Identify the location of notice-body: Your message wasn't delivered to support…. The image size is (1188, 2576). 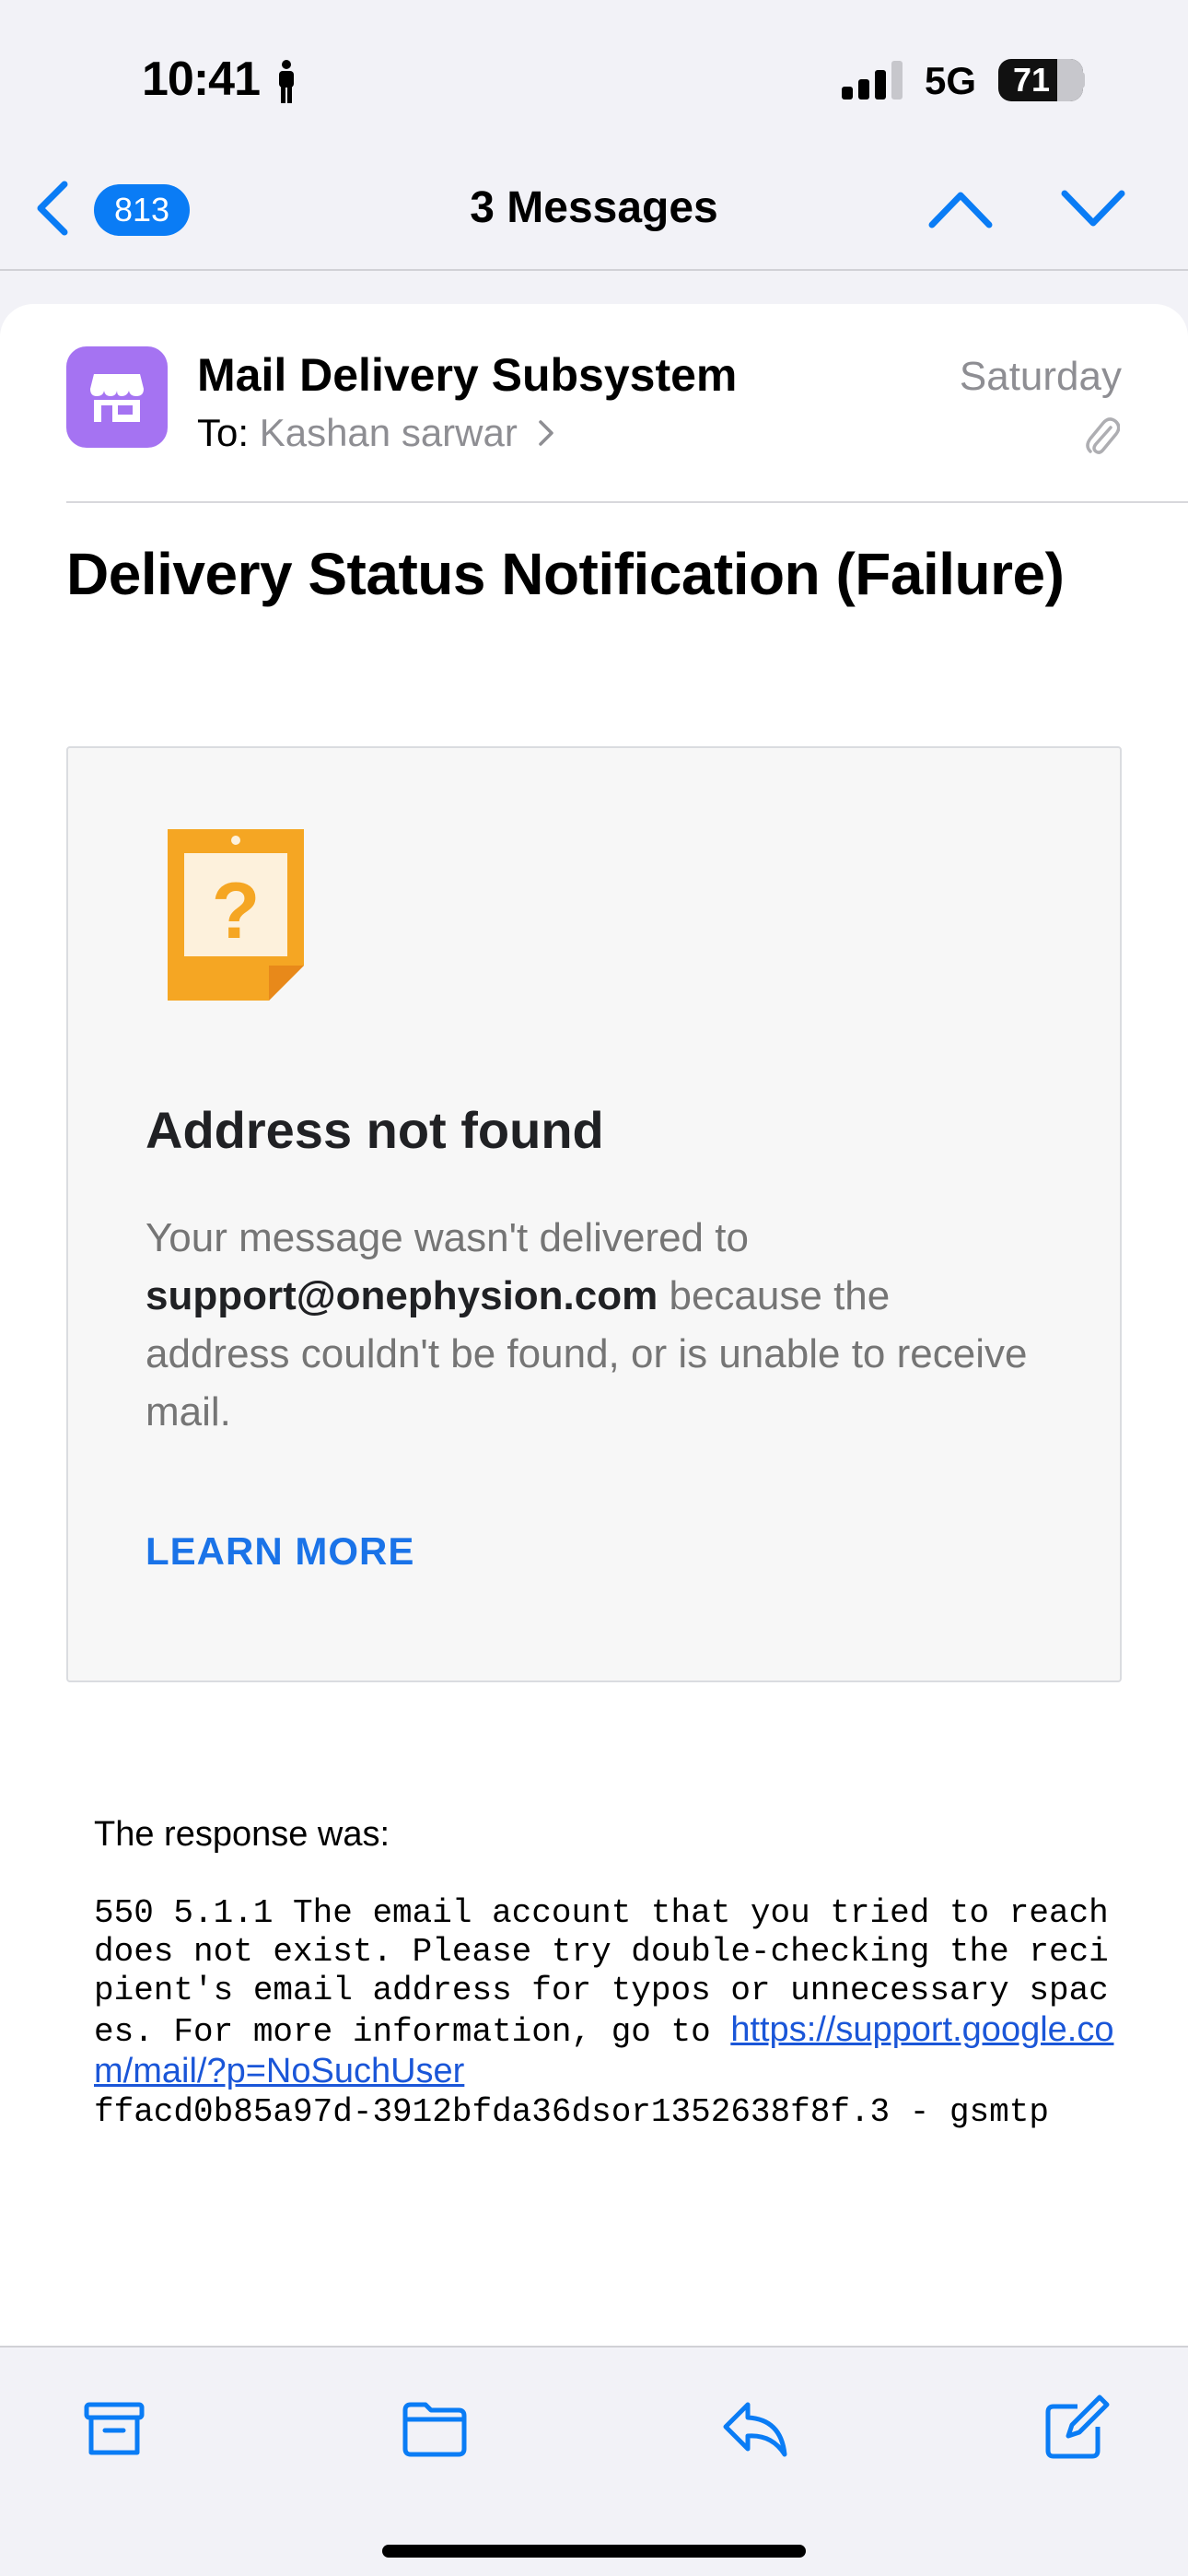
(588, 1325).